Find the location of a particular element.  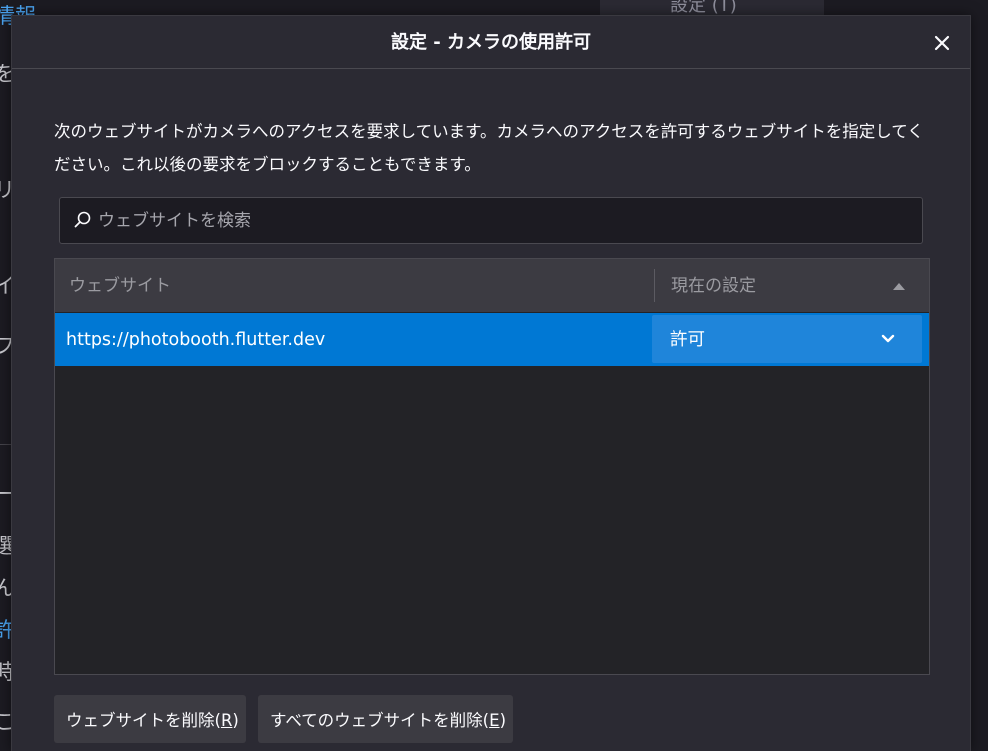

remove-website-button: ウェブサイトを削除(R) is located at coordinates (150, 719).